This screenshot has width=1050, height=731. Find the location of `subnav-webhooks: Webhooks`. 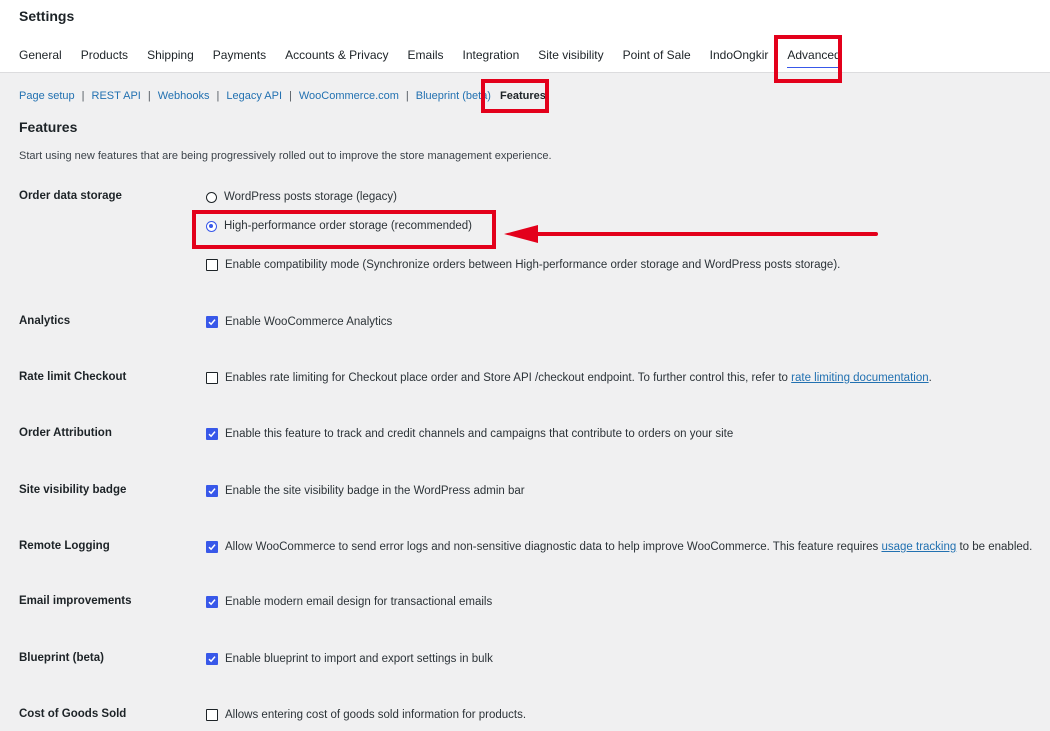

subnav-webhooks: Webhooks is located at coordinates (184, 96).